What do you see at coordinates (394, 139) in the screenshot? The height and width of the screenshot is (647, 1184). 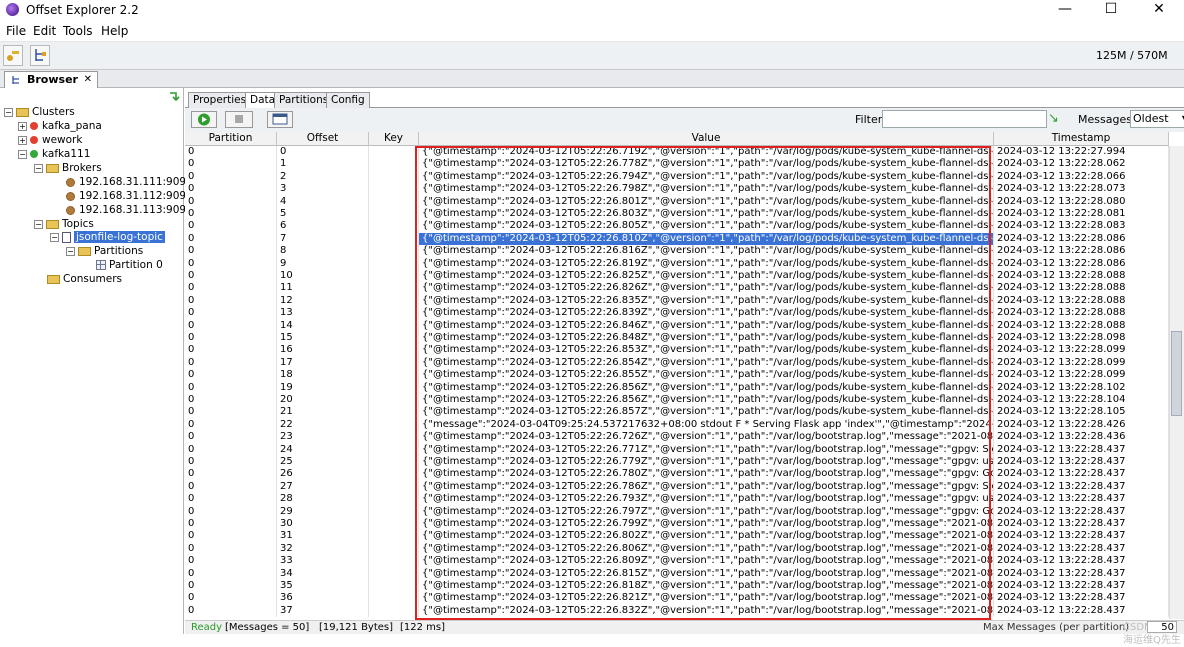 I see `column-key: Key` at bounding box center [394, 139].